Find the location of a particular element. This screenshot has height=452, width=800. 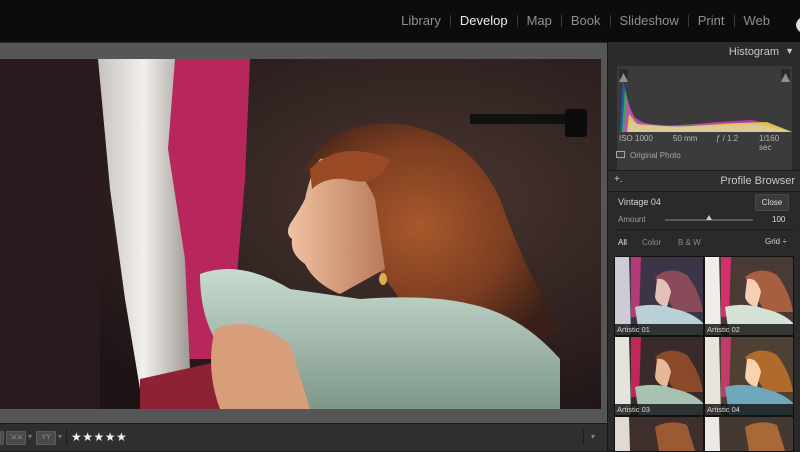

profile-thumbnail-artistic-02: Artistic 02 is located at coordinates (749, 296).